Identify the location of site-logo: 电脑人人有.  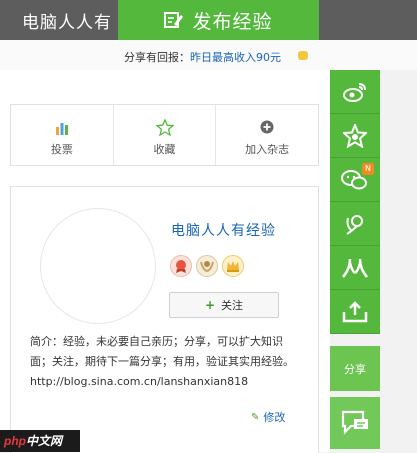
(67, 20).